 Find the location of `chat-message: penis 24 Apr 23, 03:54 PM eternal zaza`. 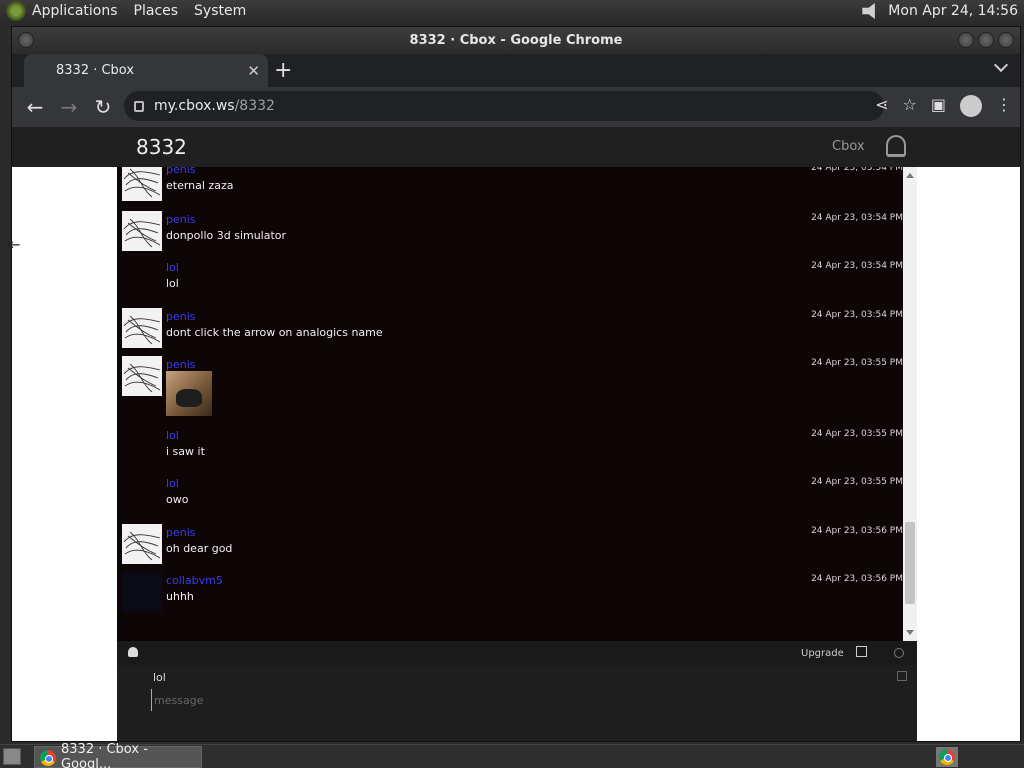

chat-message: penis 24 Apr 23, 03:54 PM eternal zaza is located at coordinates (510, 188).